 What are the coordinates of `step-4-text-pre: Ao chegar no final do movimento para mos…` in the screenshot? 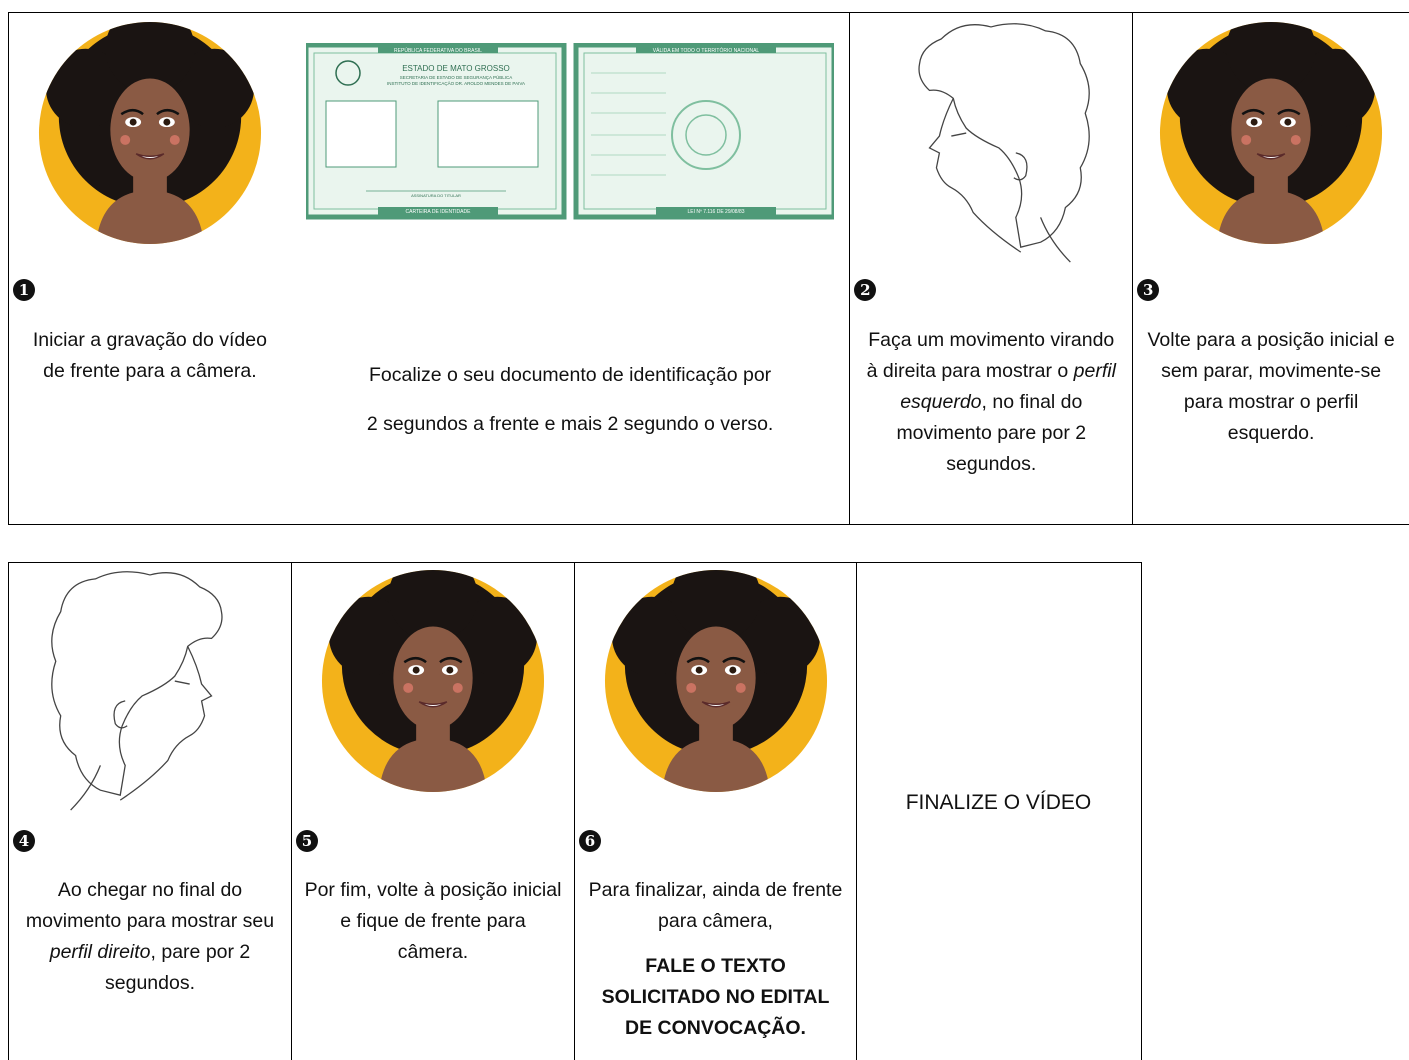 It's located at (150, 905).